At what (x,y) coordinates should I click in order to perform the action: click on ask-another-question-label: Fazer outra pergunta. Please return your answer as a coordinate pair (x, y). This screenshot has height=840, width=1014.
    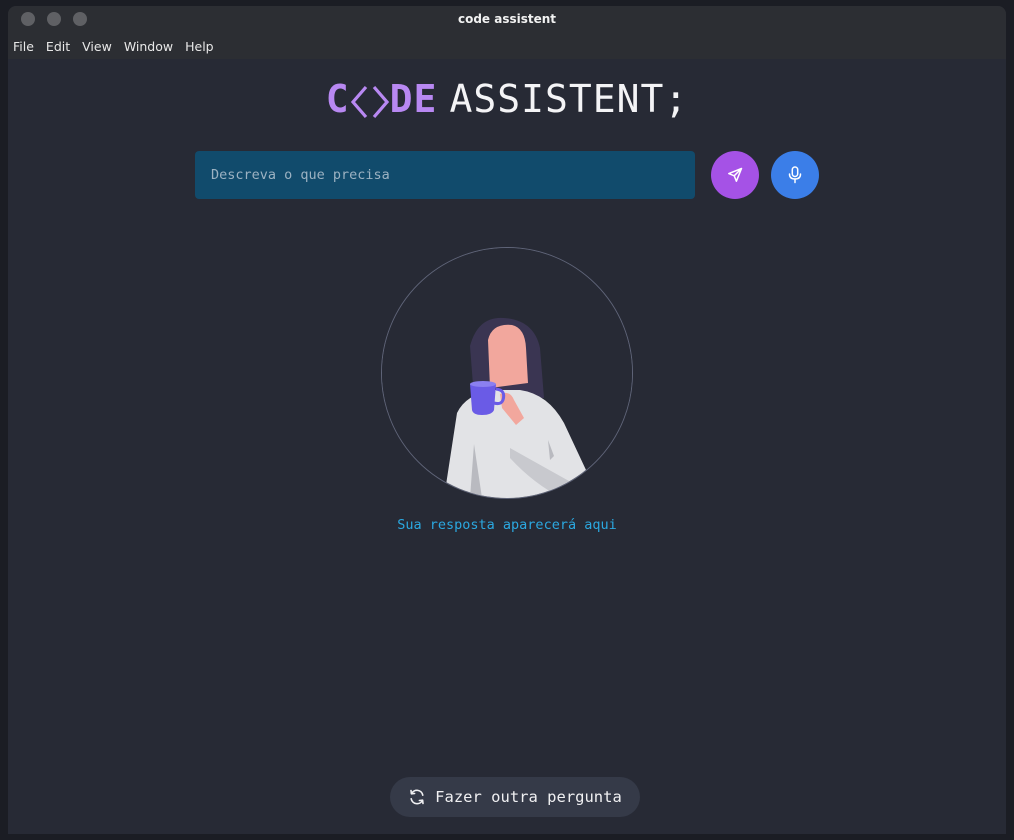
    Looking at the image, I should click on (528, 797).